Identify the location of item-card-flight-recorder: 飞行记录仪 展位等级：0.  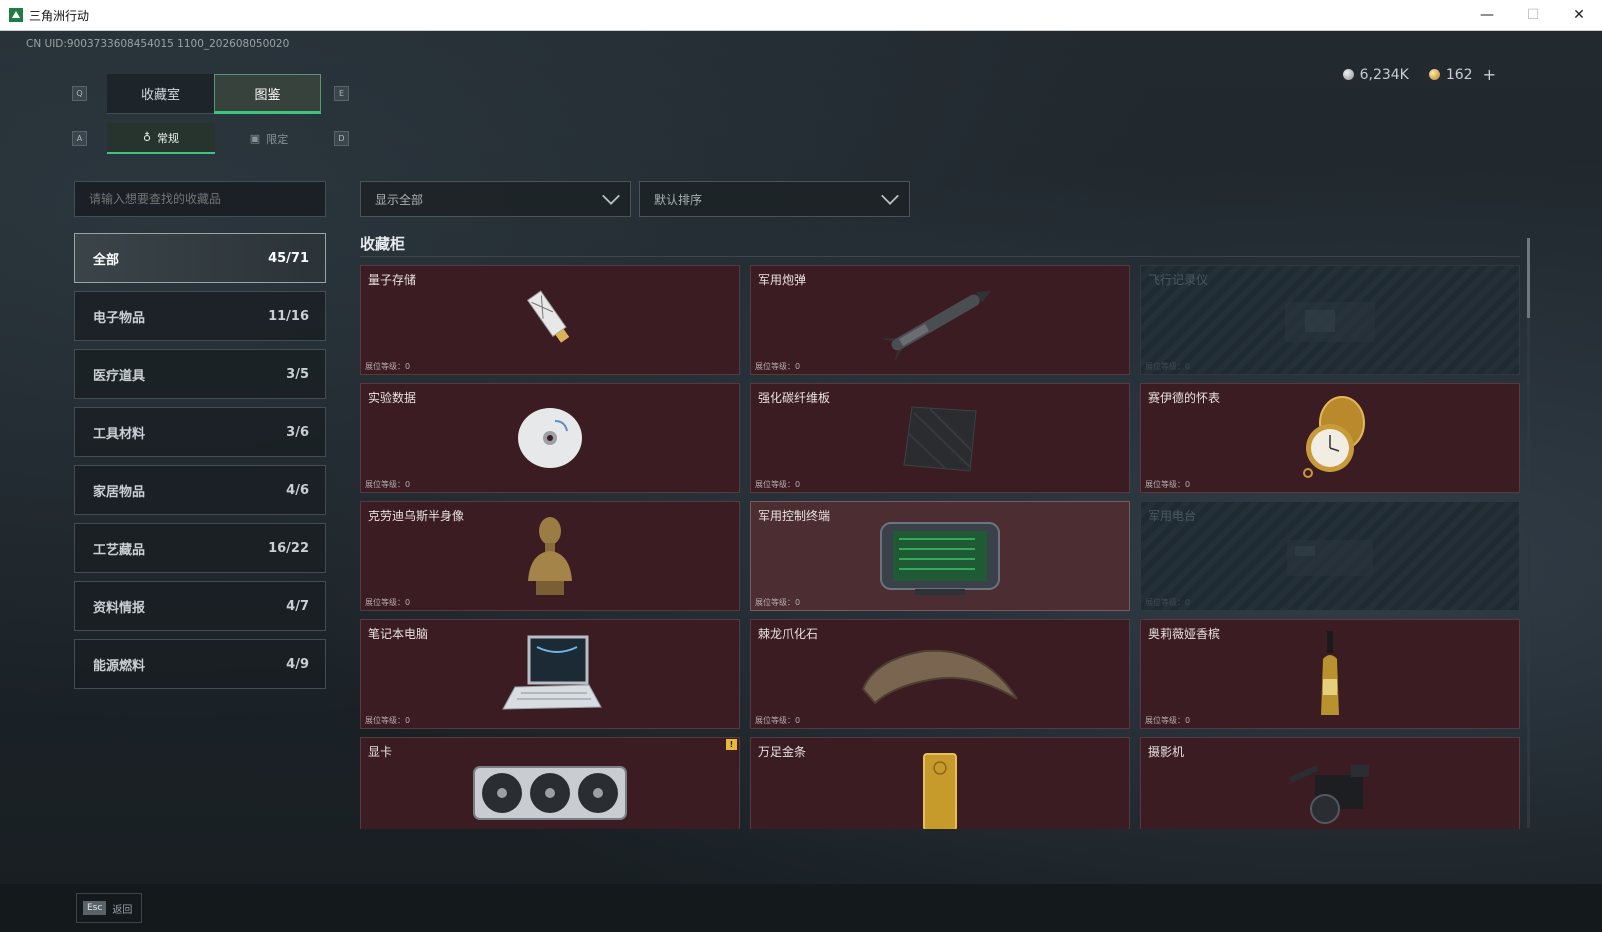
(1330, 320).